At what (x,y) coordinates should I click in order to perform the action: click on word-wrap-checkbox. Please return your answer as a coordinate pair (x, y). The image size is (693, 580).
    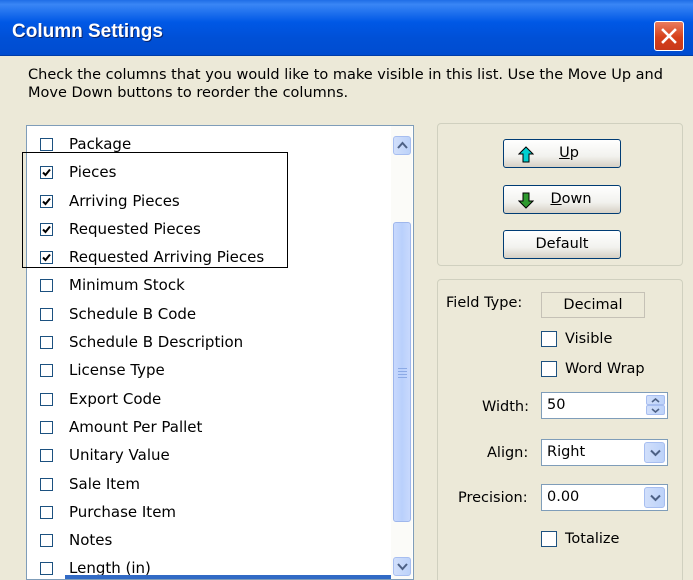
    Looking at the image, I should click on (549, 369).